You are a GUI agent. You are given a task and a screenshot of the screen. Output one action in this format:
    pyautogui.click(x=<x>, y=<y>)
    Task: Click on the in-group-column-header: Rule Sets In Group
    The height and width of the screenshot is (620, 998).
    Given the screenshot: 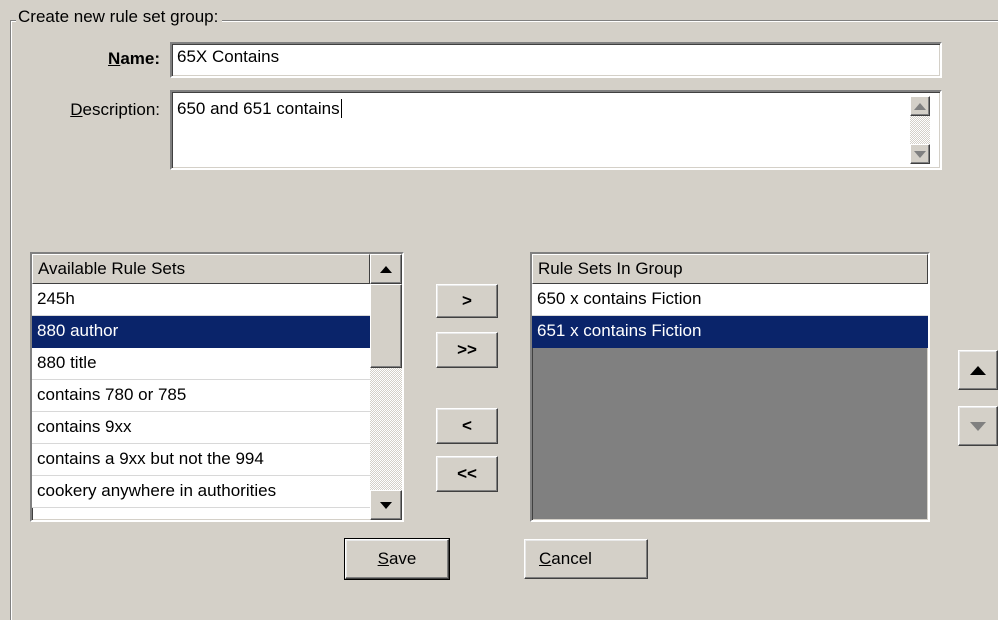 What is the action you would take?
    pyautogui.click(x=730, y=269)
    